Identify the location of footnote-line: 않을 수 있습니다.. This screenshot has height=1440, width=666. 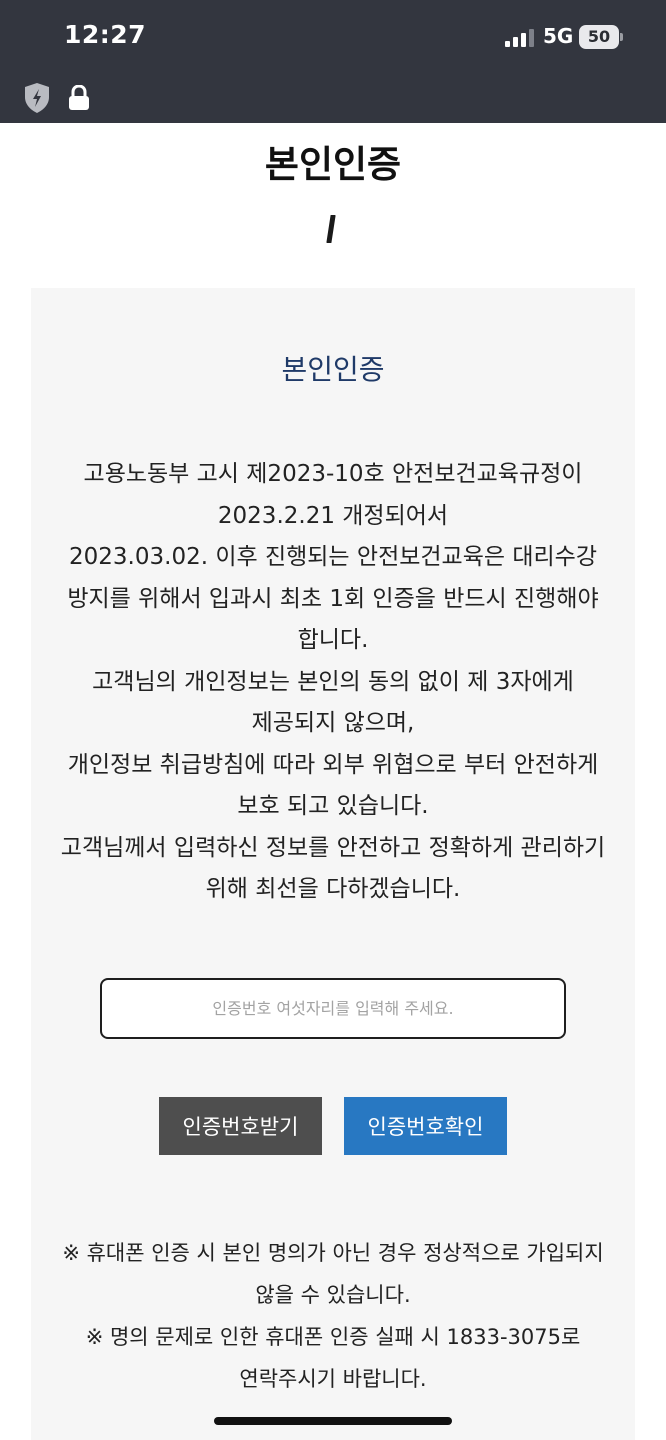
(333, 1295).